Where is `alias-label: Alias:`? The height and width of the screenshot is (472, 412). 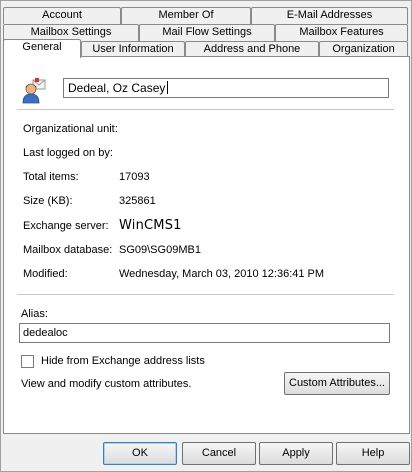
alias-label: Alias: is located at coordinates (34, 314).